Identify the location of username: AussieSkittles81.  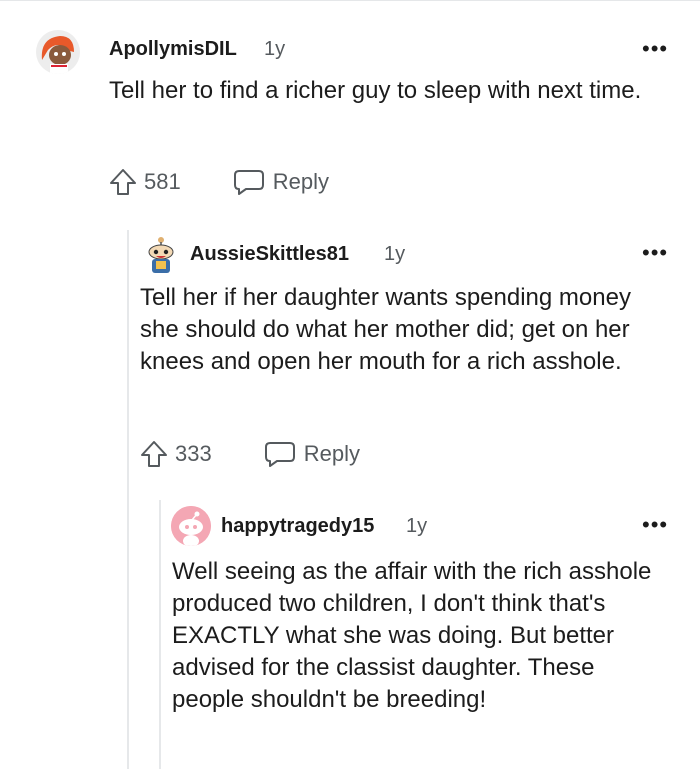
(269, 254).